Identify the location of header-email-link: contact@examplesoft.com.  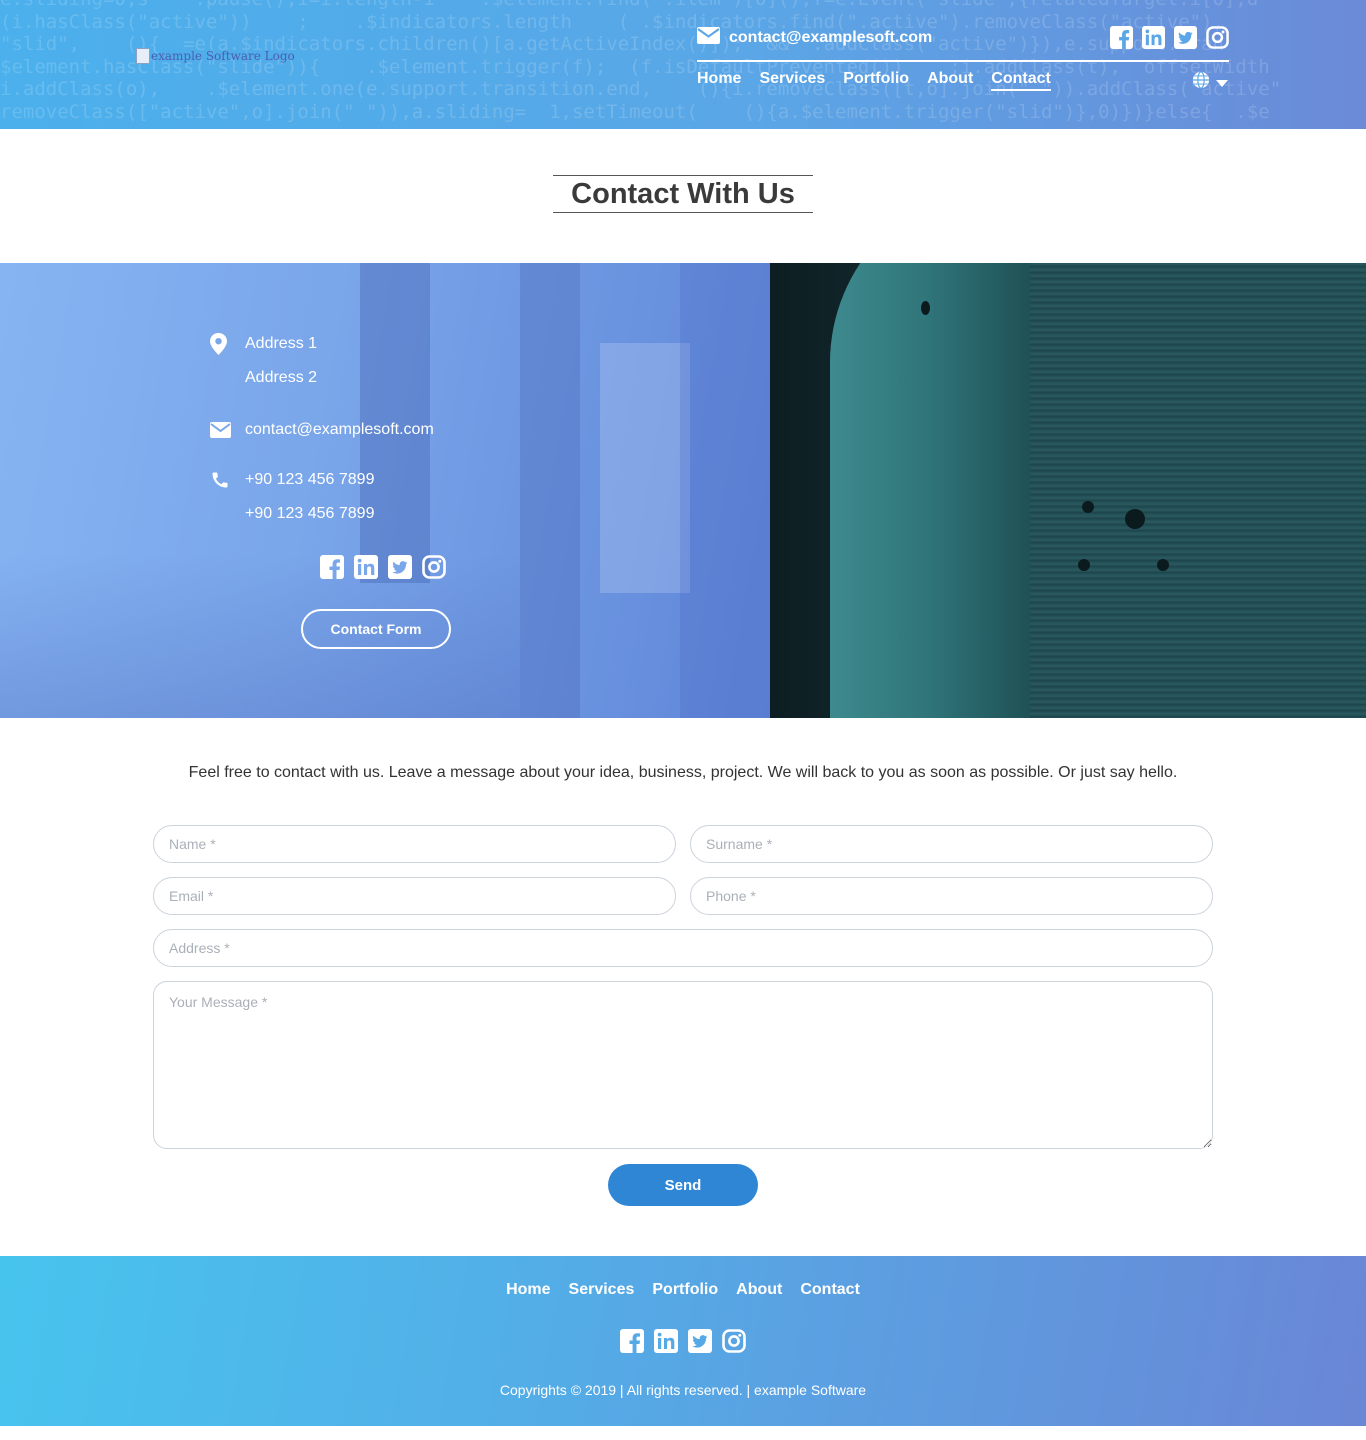
(814, 38).